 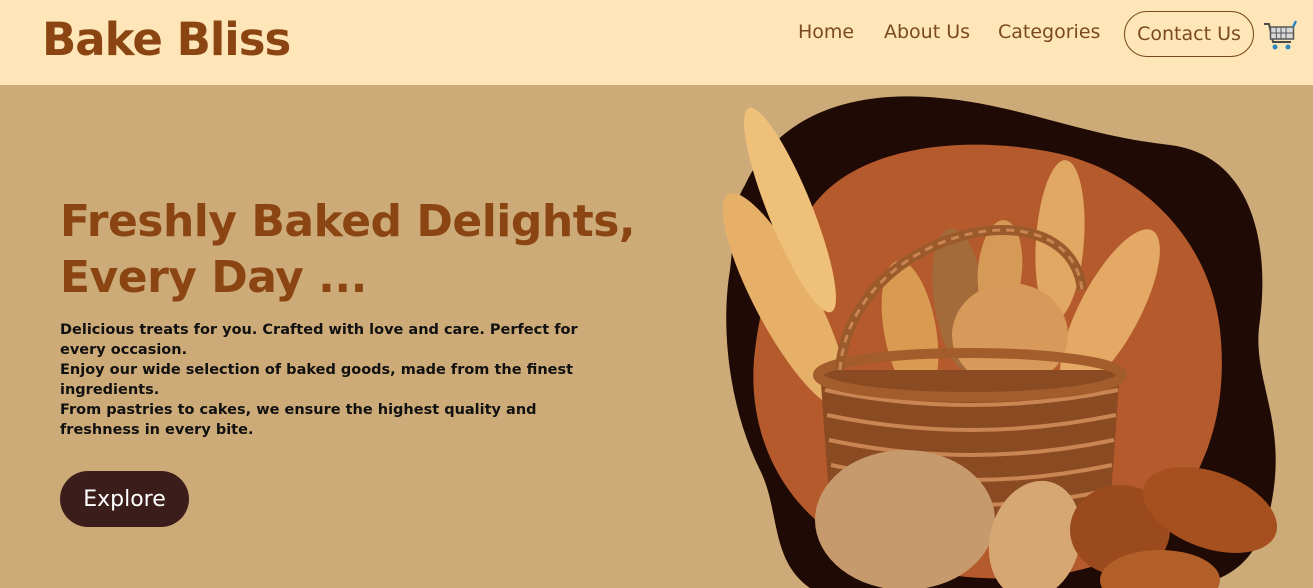 I want to click on shopping-cart-icon, so click(x=1280, y=36).